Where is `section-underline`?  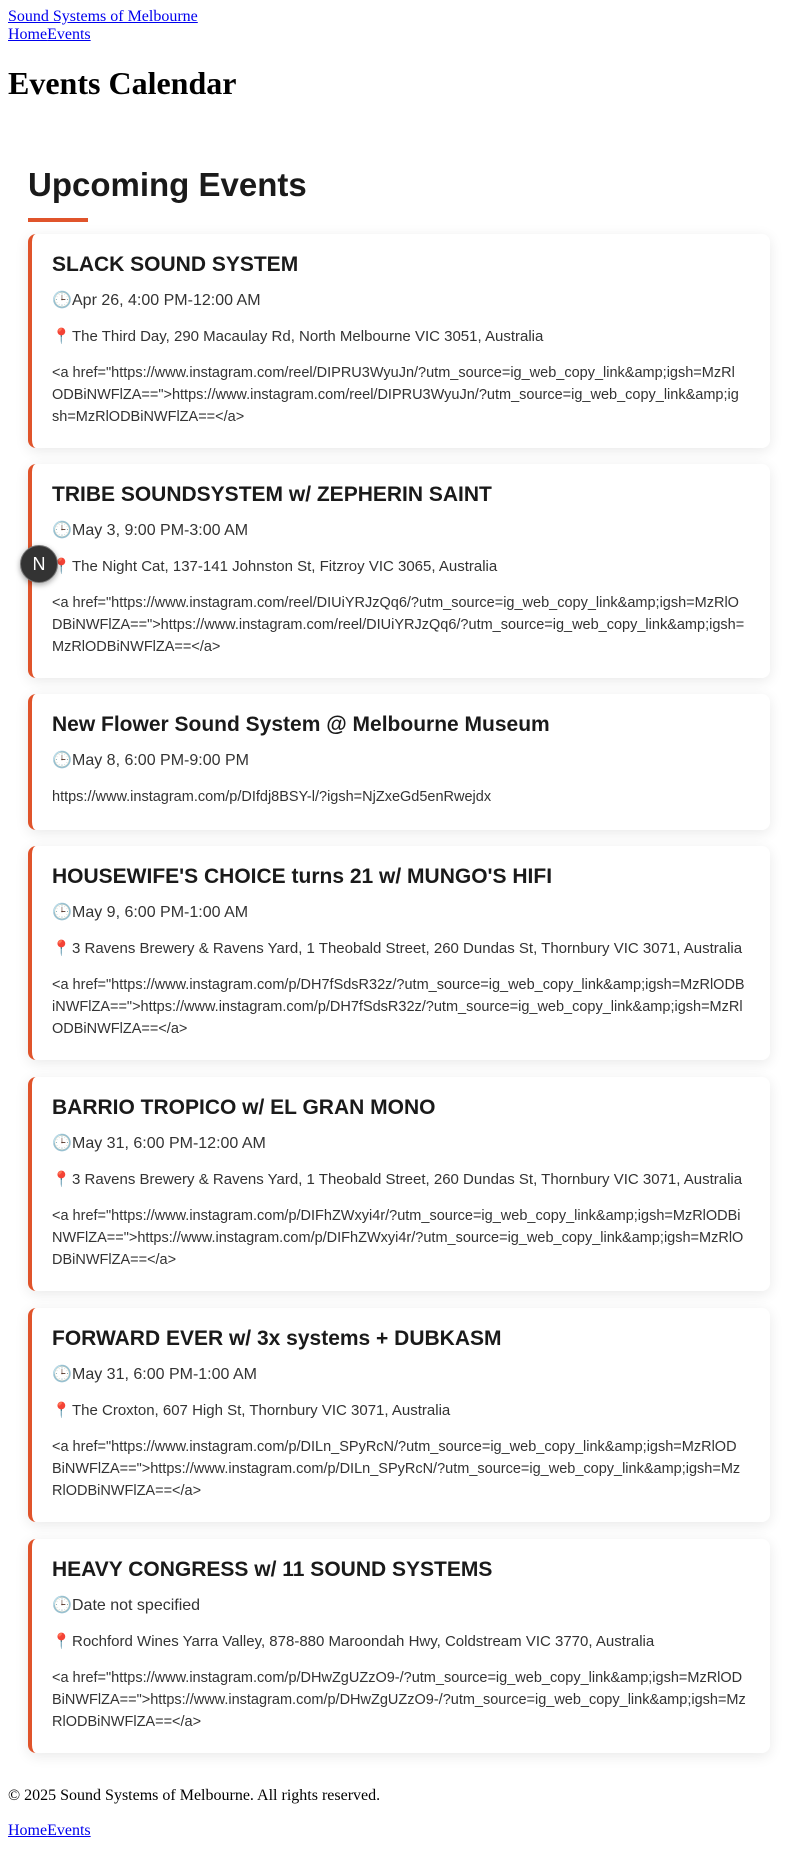 section-underline is located at coordinates (58, 220).